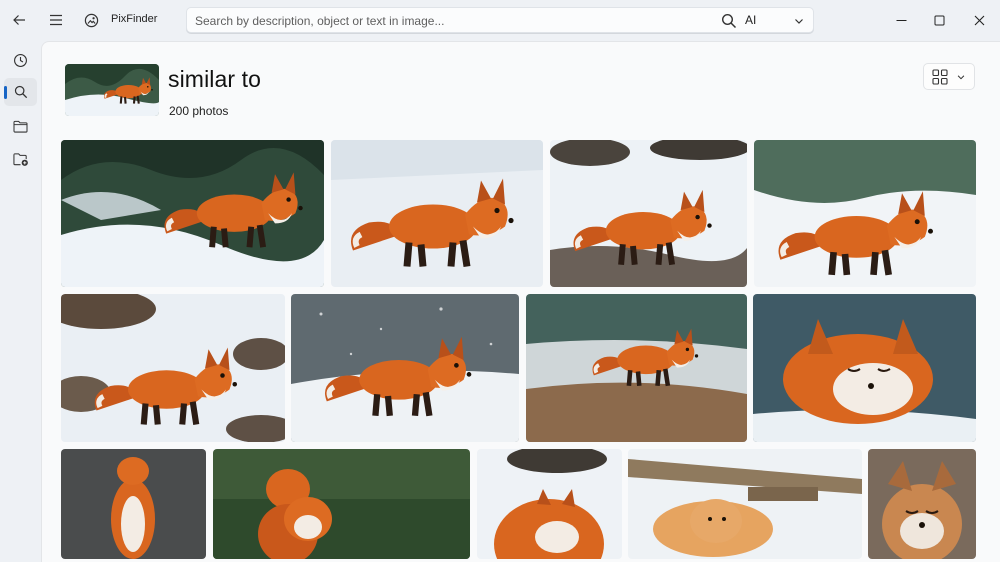  I want to click on minimize-icon, so click(901, 20).